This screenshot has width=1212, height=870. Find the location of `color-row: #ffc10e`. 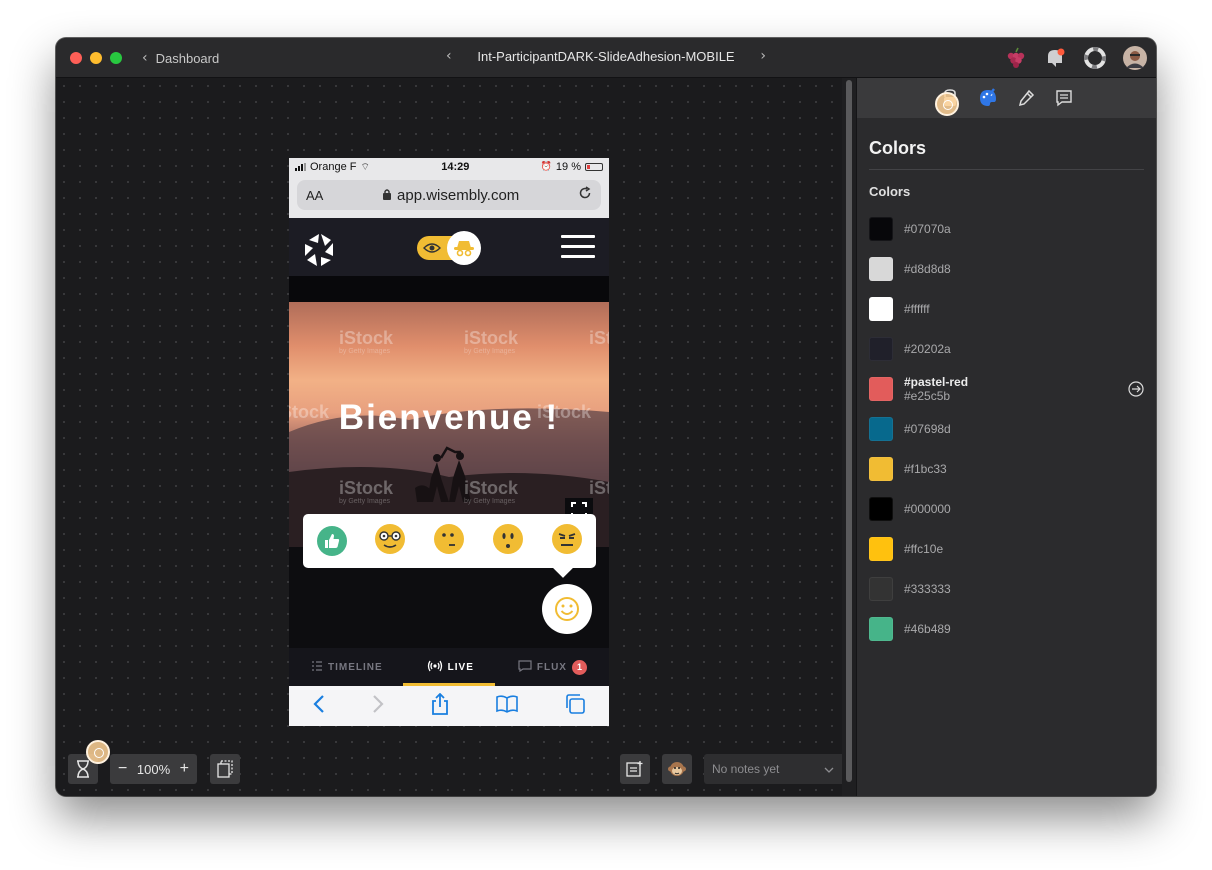

color-row: #ffc10e is located at coordinates (1006, 549).